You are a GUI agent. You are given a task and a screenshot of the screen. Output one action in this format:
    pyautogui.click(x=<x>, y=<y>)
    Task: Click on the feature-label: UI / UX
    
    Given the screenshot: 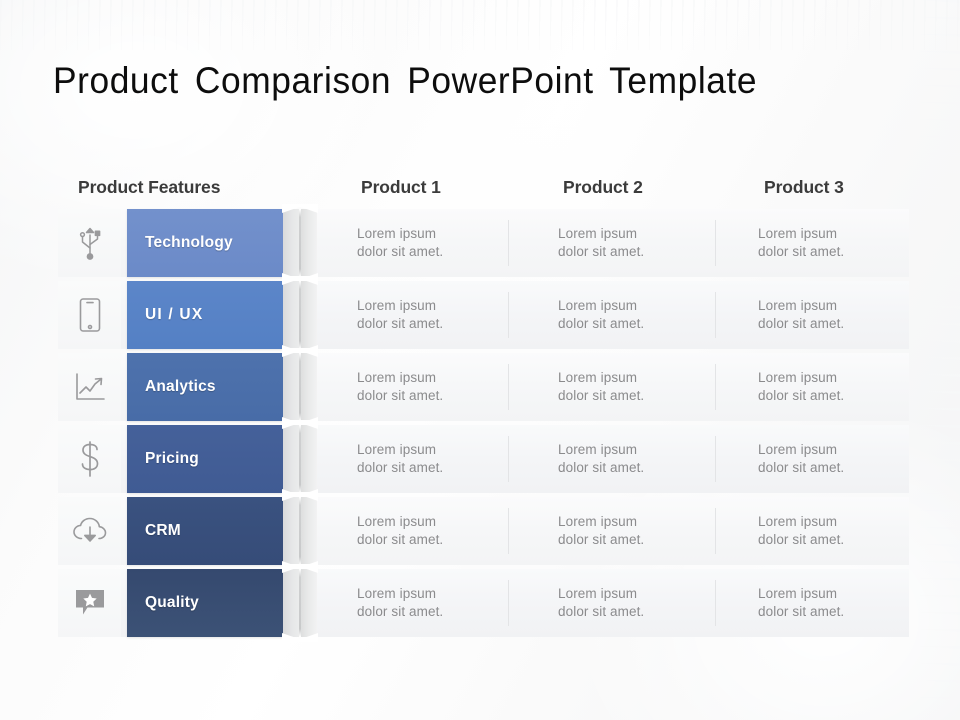 What is the action you would take?
    pyautogui.click(x=174, y=314)
    